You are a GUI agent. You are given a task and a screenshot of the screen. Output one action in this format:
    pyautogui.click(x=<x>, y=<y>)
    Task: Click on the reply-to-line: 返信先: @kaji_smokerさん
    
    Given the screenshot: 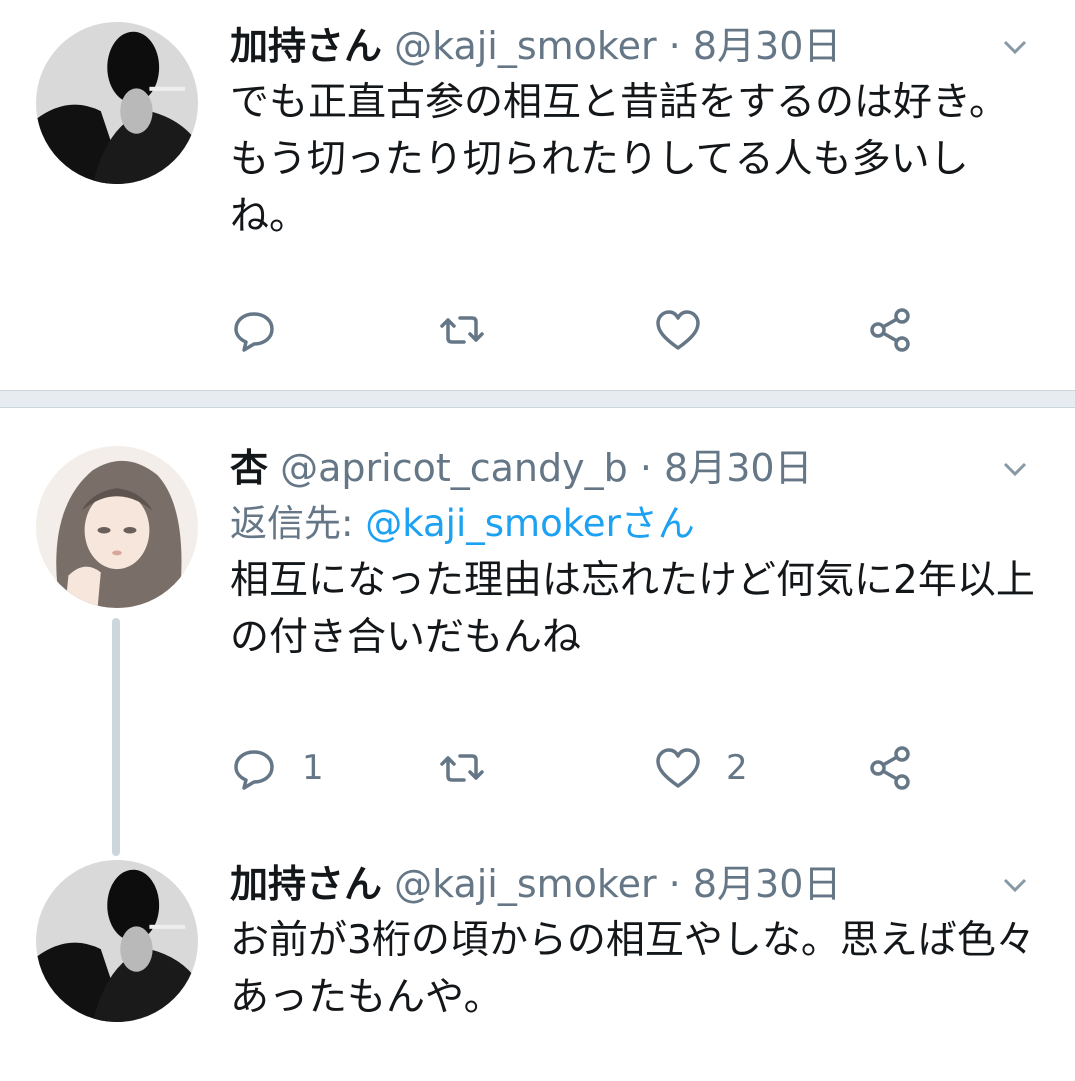 What is the action you would take?
    pyautogui.click(x=632, y=524)
    